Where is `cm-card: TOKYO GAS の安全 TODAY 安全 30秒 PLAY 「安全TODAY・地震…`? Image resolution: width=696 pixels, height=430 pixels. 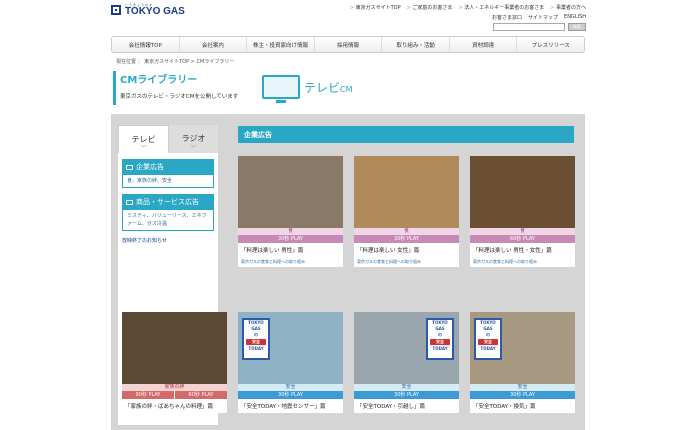 cm-card: TOKYO GAS の安全 TODAY 安全 30秒 PLAY 「安全TODAY・地震… is located at coordinates (290, 362).